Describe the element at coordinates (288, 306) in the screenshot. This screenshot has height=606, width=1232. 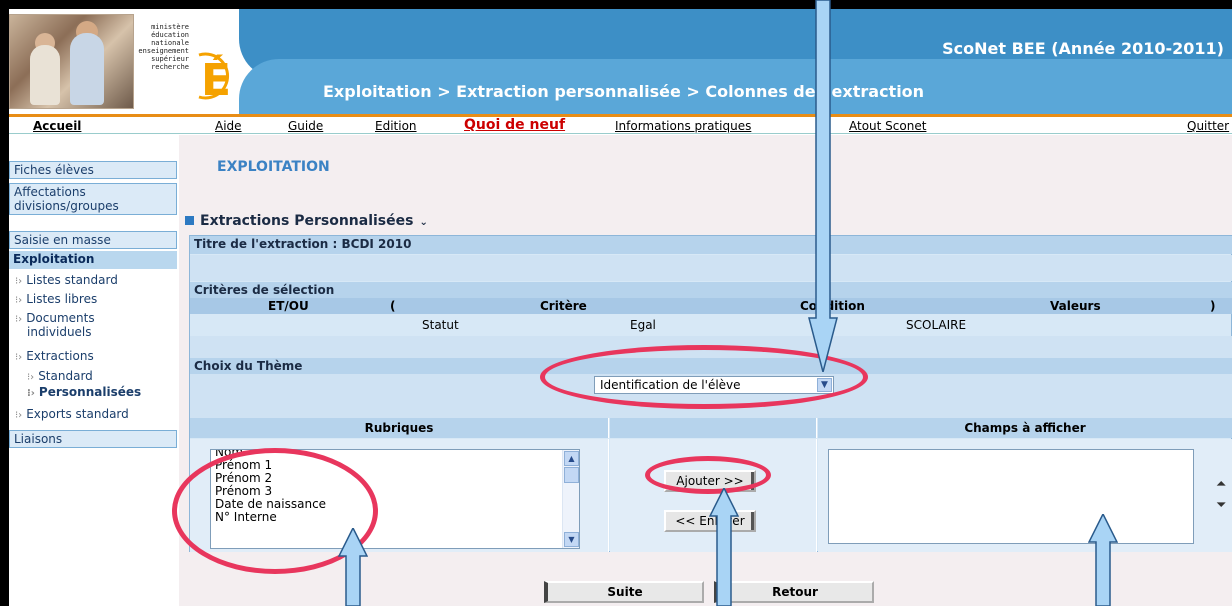
I see `col-etou: ET/OU` at that location.